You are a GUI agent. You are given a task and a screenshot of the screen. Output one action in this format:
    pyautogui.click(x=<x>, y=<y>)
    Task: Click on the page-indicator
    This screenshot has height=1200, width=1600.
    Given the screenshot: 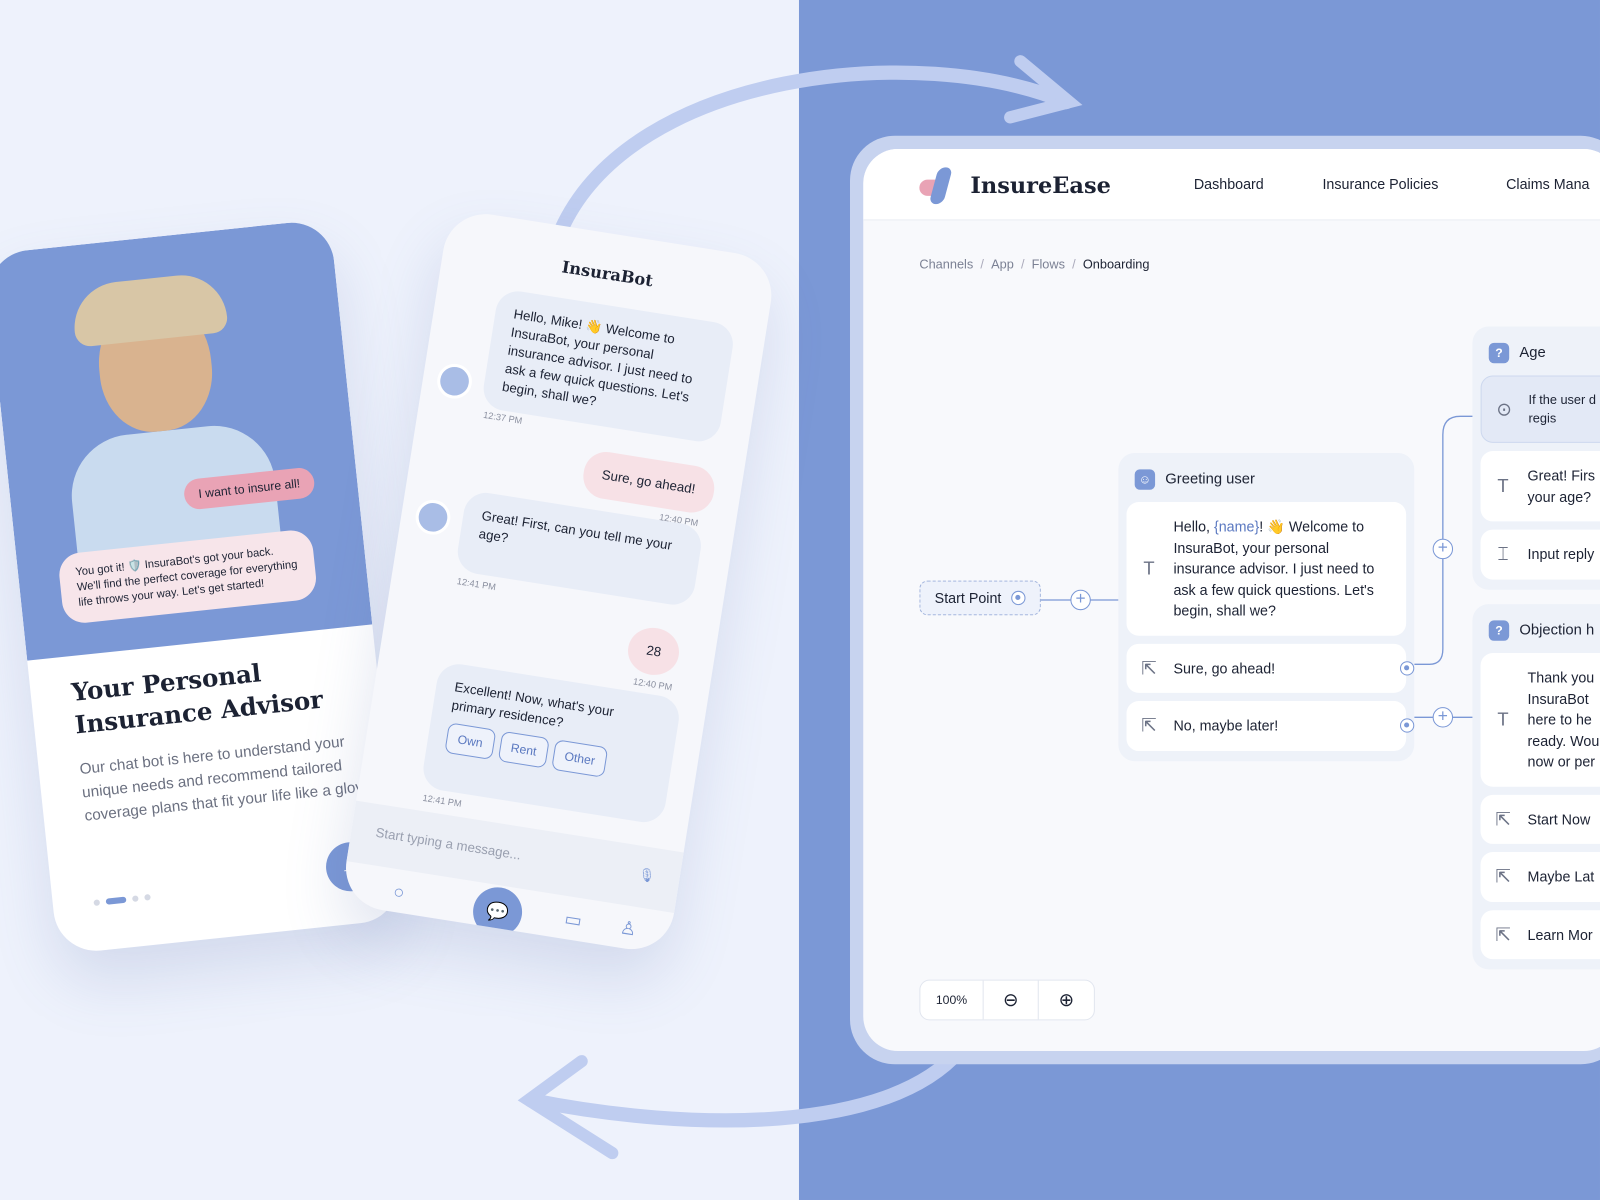 What is the action you would take?
    pyautogui.click(x=122, y=900)
    